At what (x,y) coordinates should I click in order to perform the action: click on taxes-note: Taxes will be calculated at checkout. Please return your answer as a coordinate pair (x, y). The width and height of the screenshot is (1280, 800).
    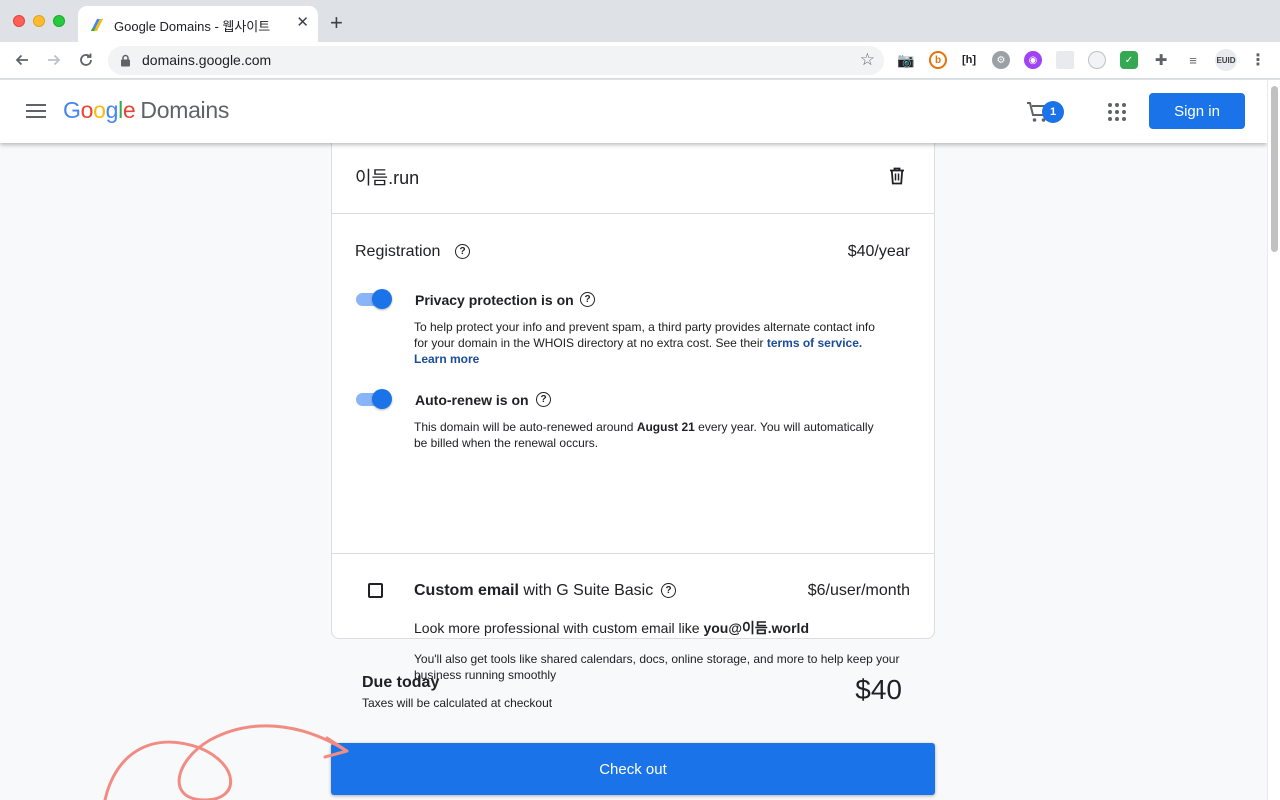
    Looking at the image, I should click on (457, 703).